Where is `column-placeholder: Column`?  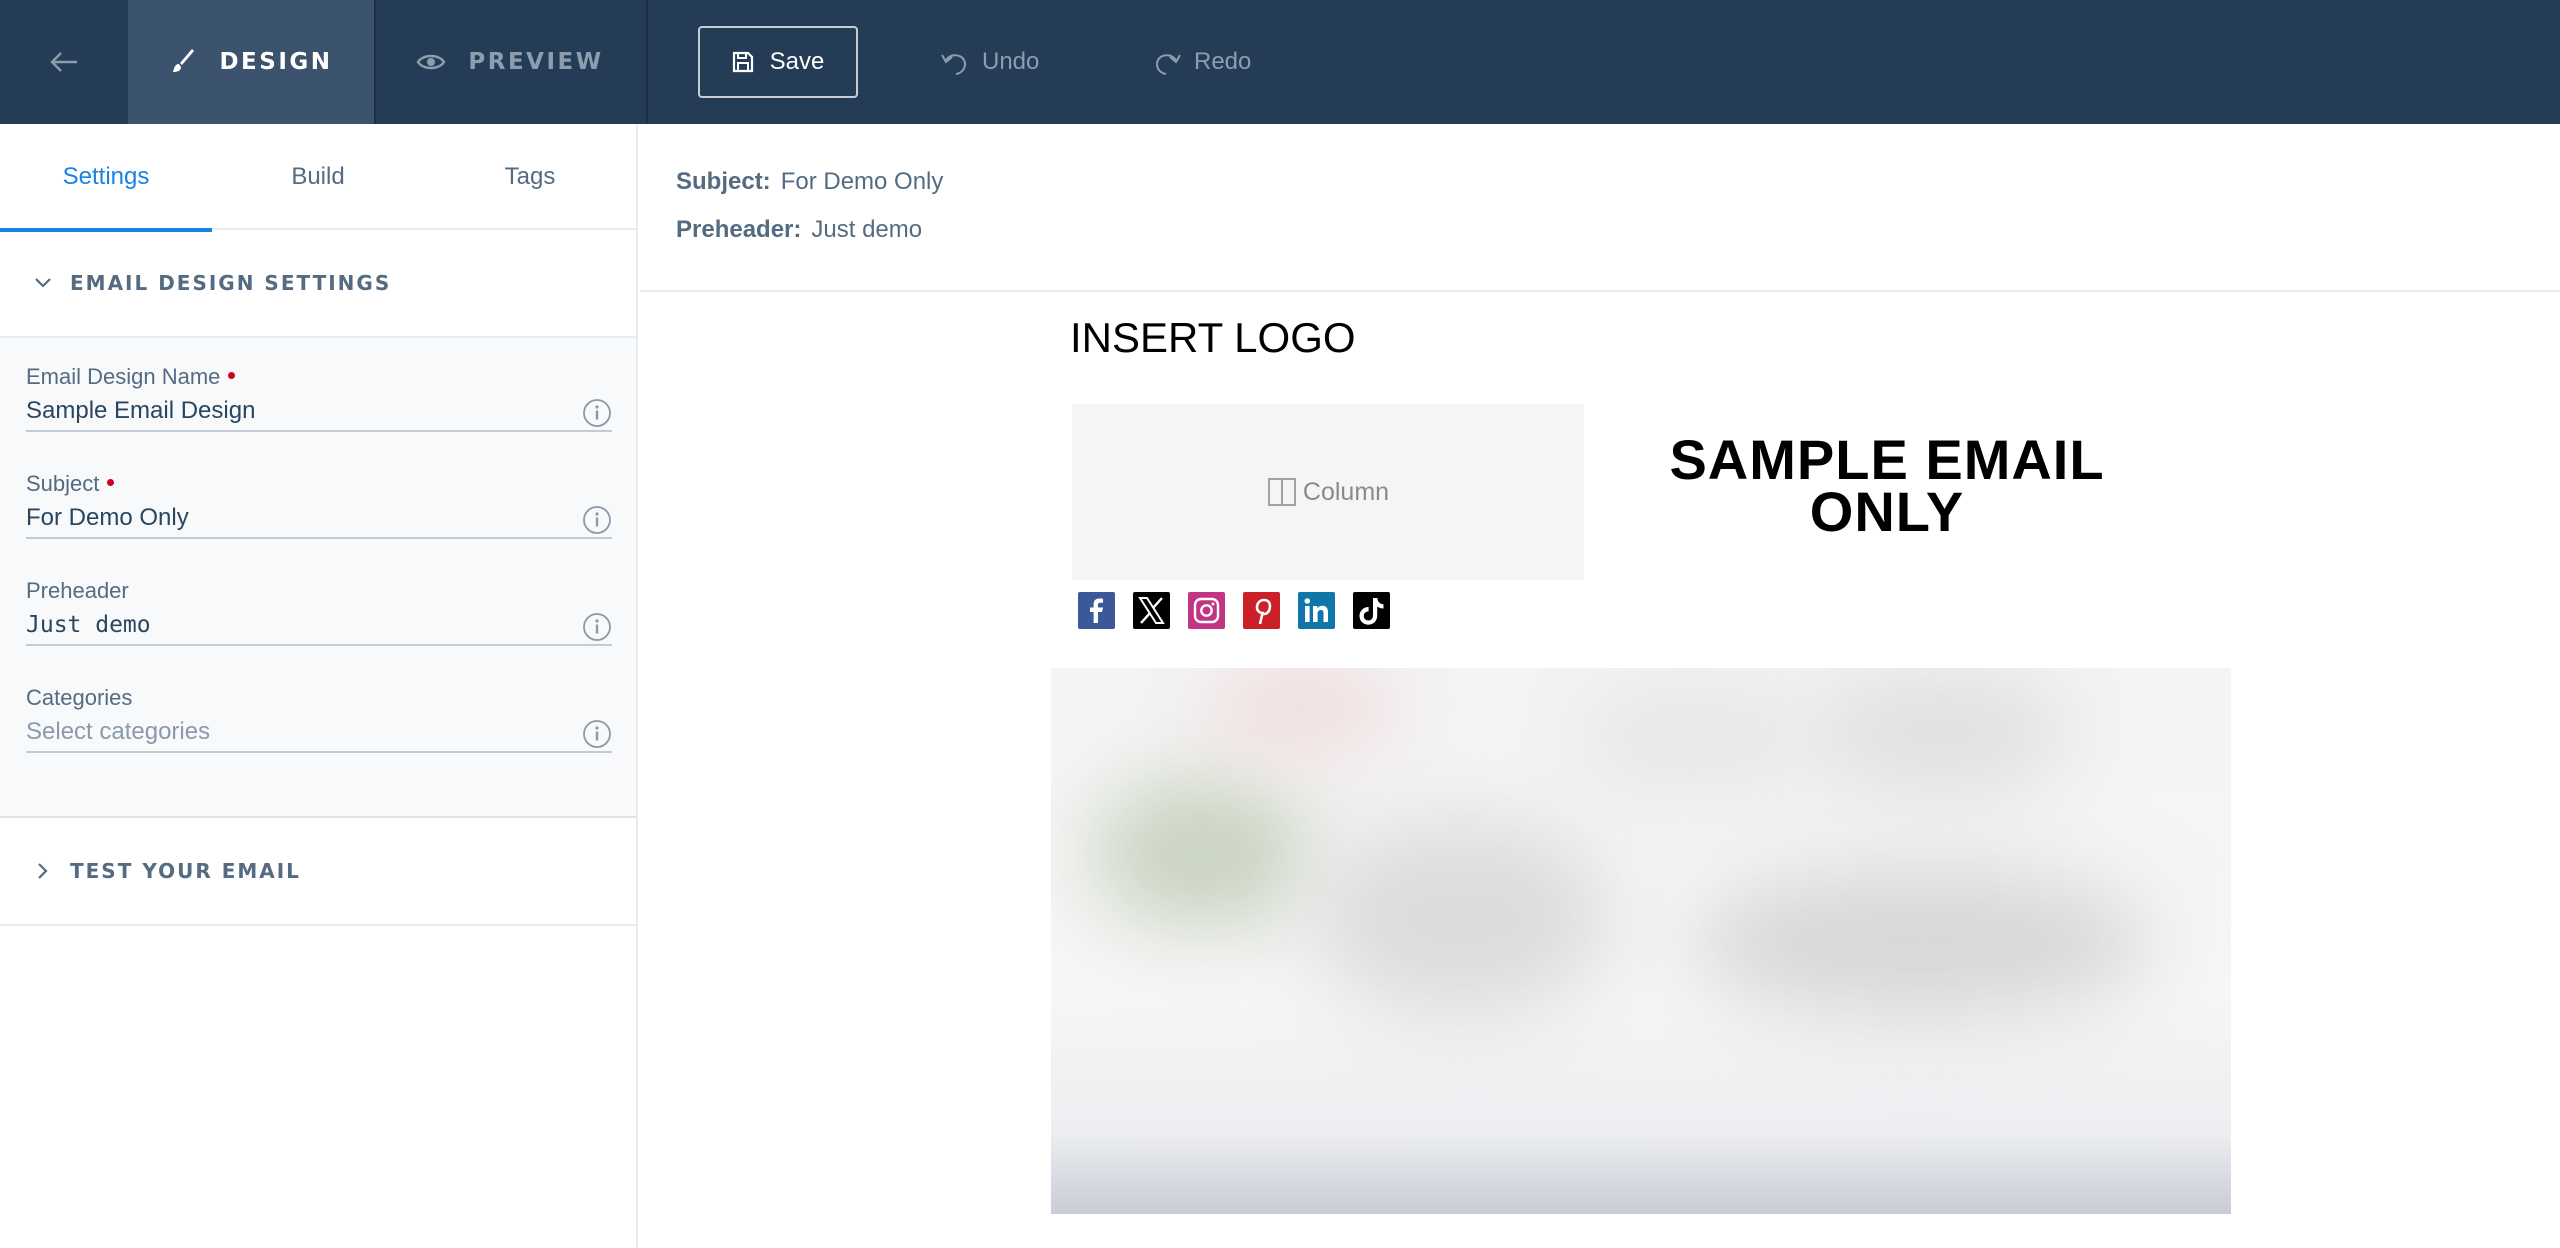
column-placeholder: Column is located at coordinates (1328, 492).